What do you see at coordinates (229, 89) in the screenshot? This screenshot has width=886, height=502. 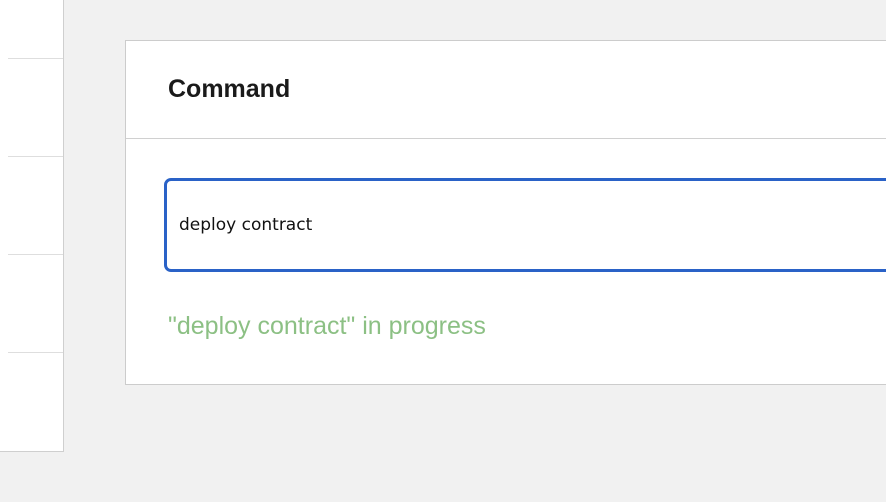 I see `panel-title: Command` at bounding box center [229, 89].